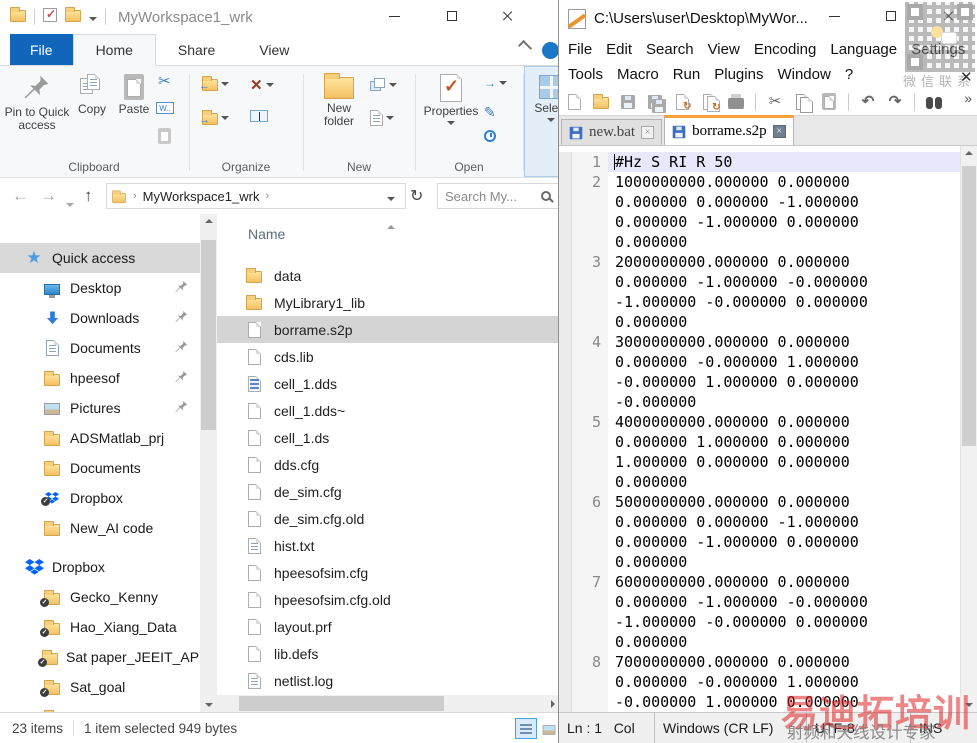 The width and height of the screenshot is (977, 743). Describe the element at coordinates (387, 518) in the screenshot. I see `file-row-de-sim-cfg-old: de_sim.cfg.old` at that location.